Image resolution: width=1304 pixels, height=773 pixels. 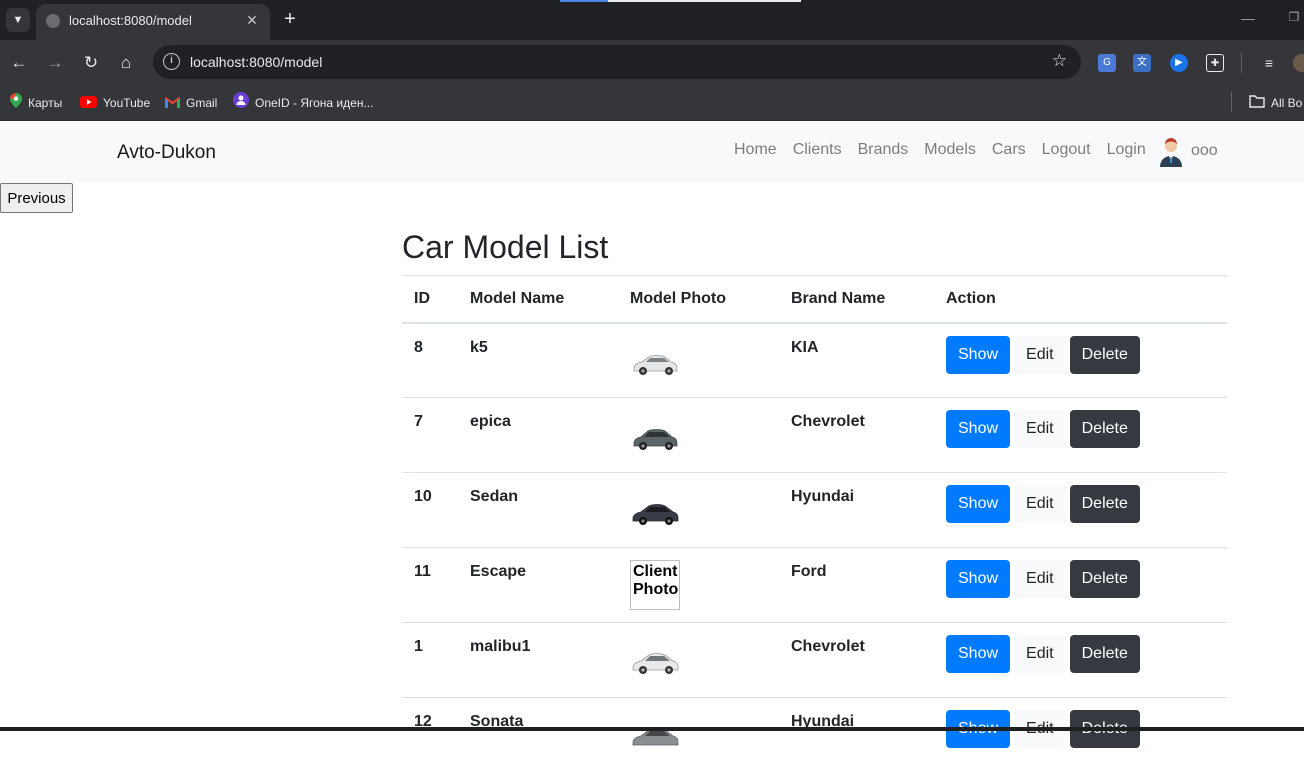 I want to click on user-avatar, so click(x=1171, y=152).